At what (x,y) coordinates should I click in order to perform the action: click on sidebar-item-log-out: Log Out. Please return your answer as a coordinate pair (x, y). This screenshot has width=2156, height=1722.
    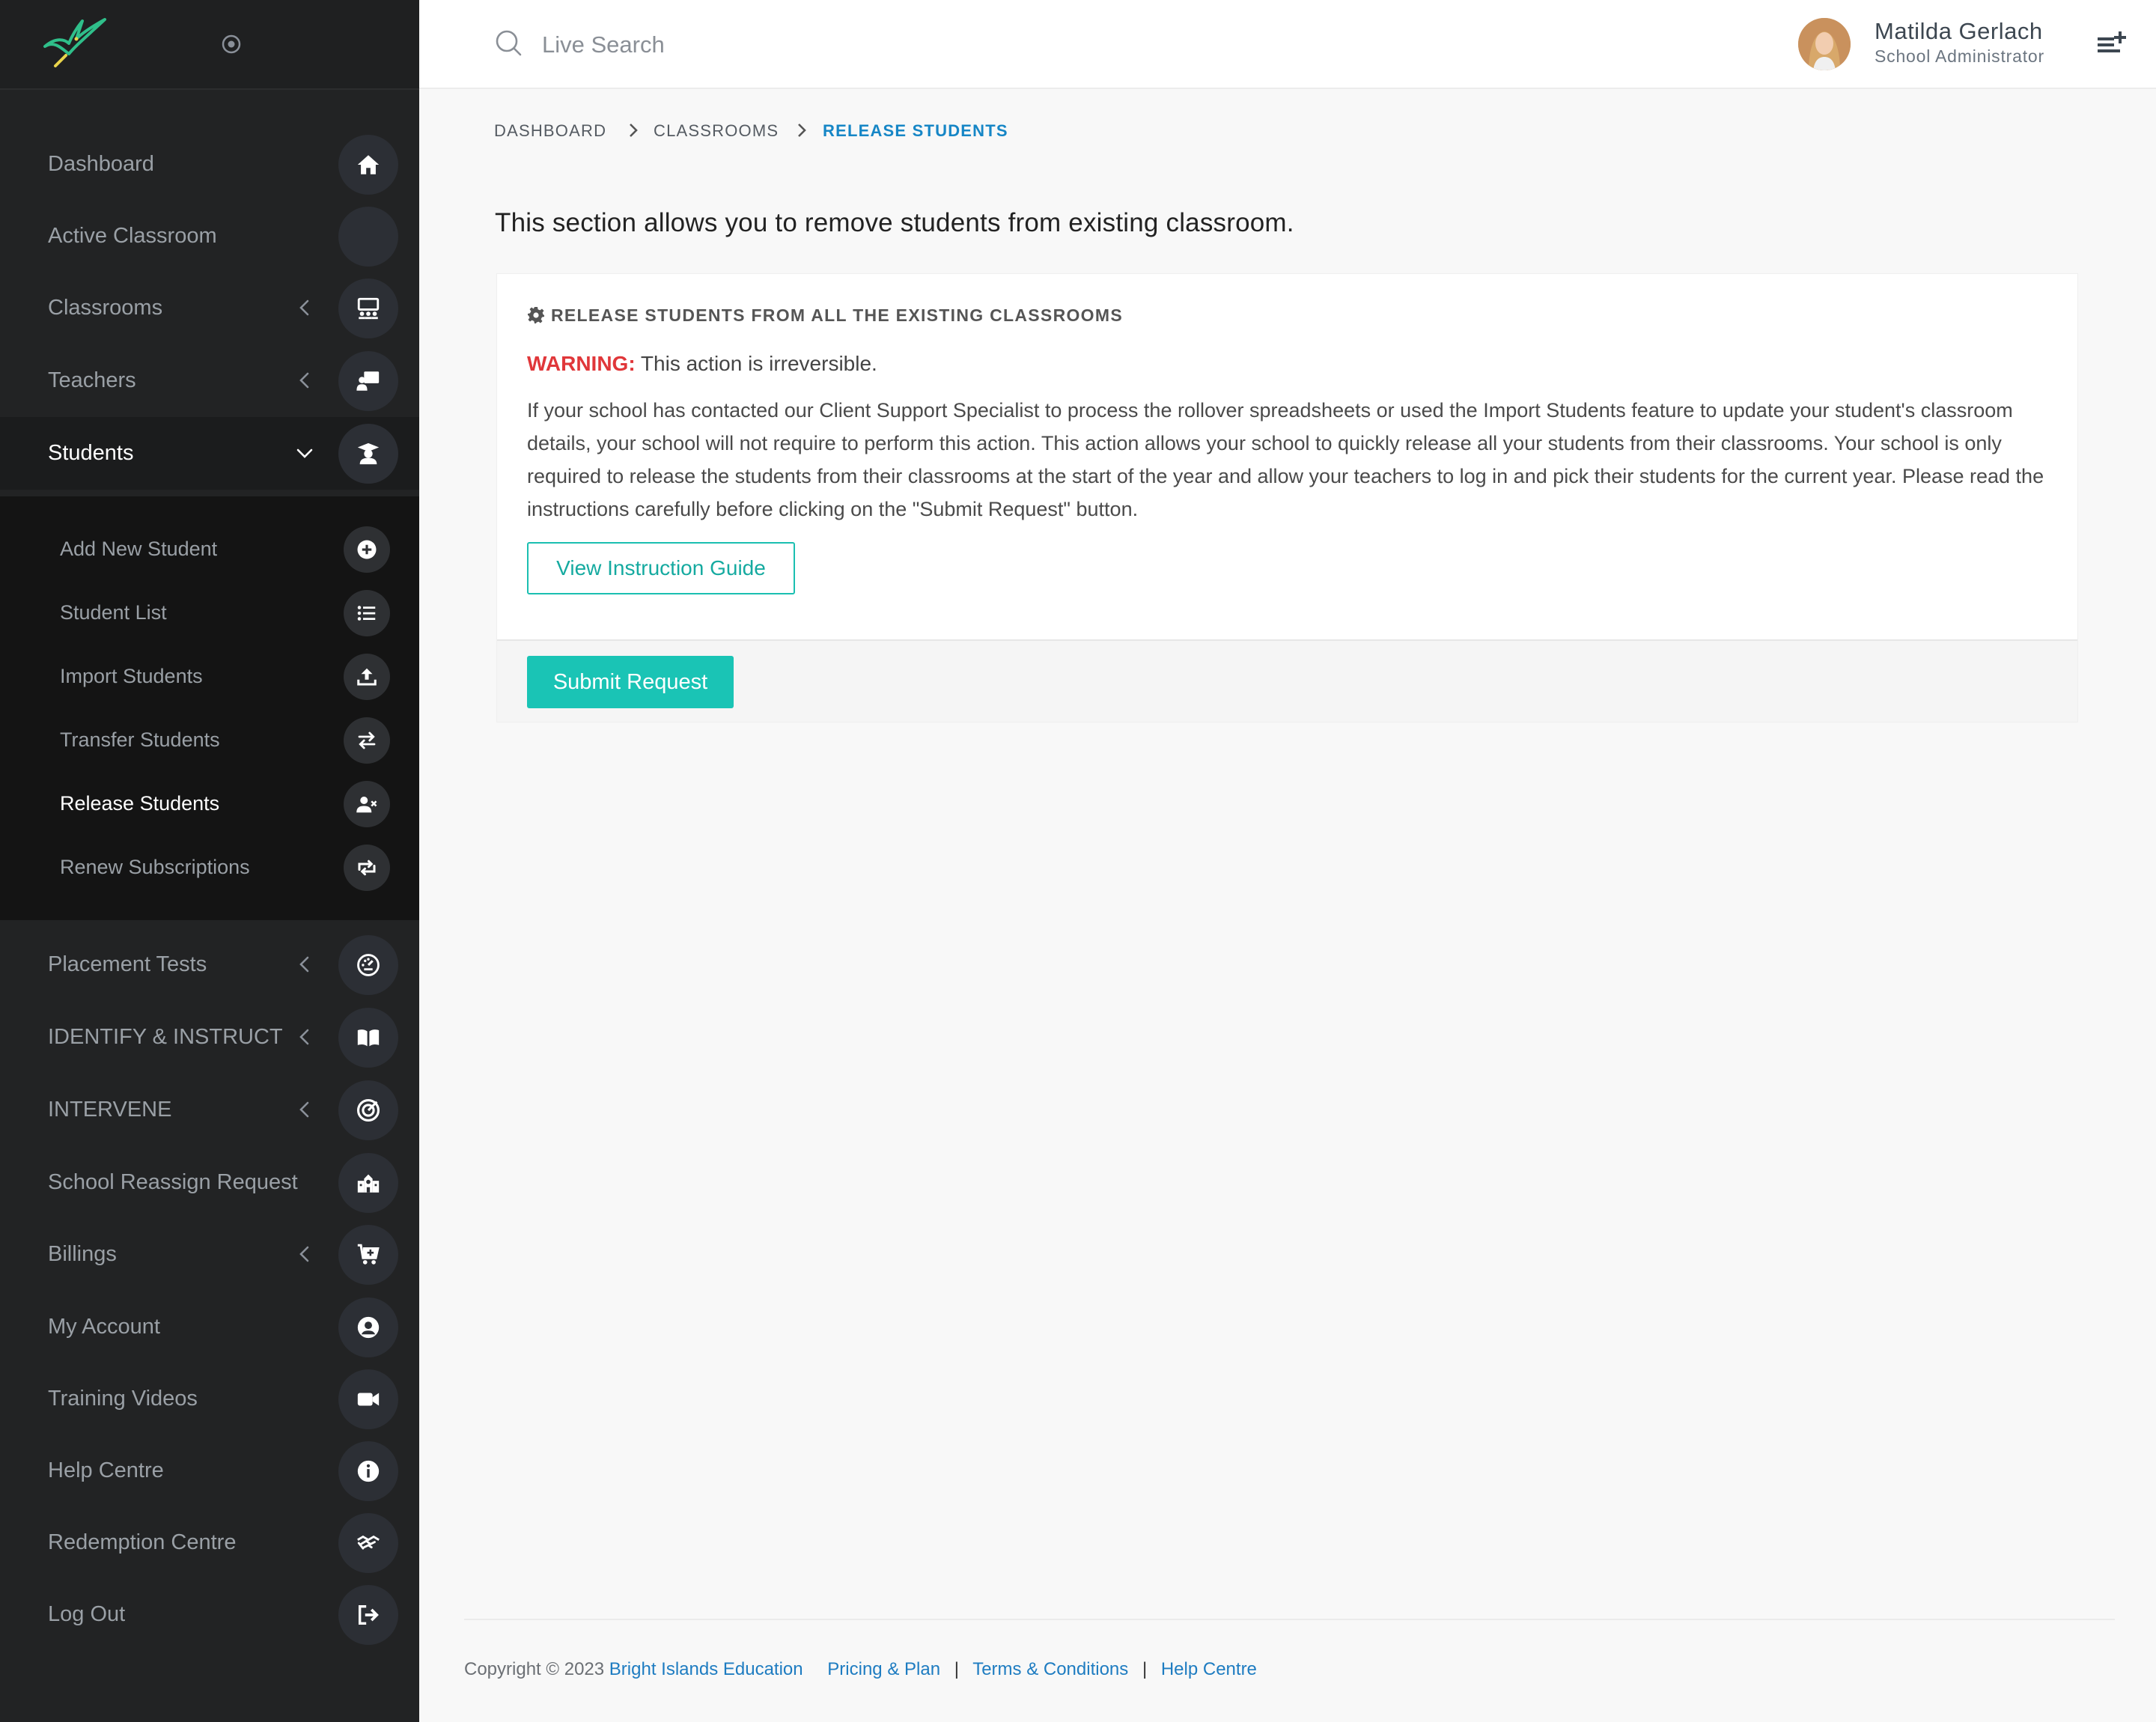
    Looking at the image, I should click on (209, 1615).